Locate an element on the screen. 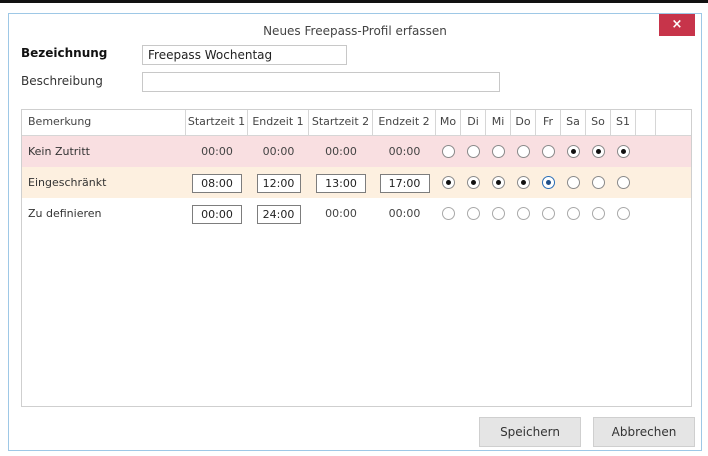  time-input-end1: 24:00 is located at coordinates (278, 214).